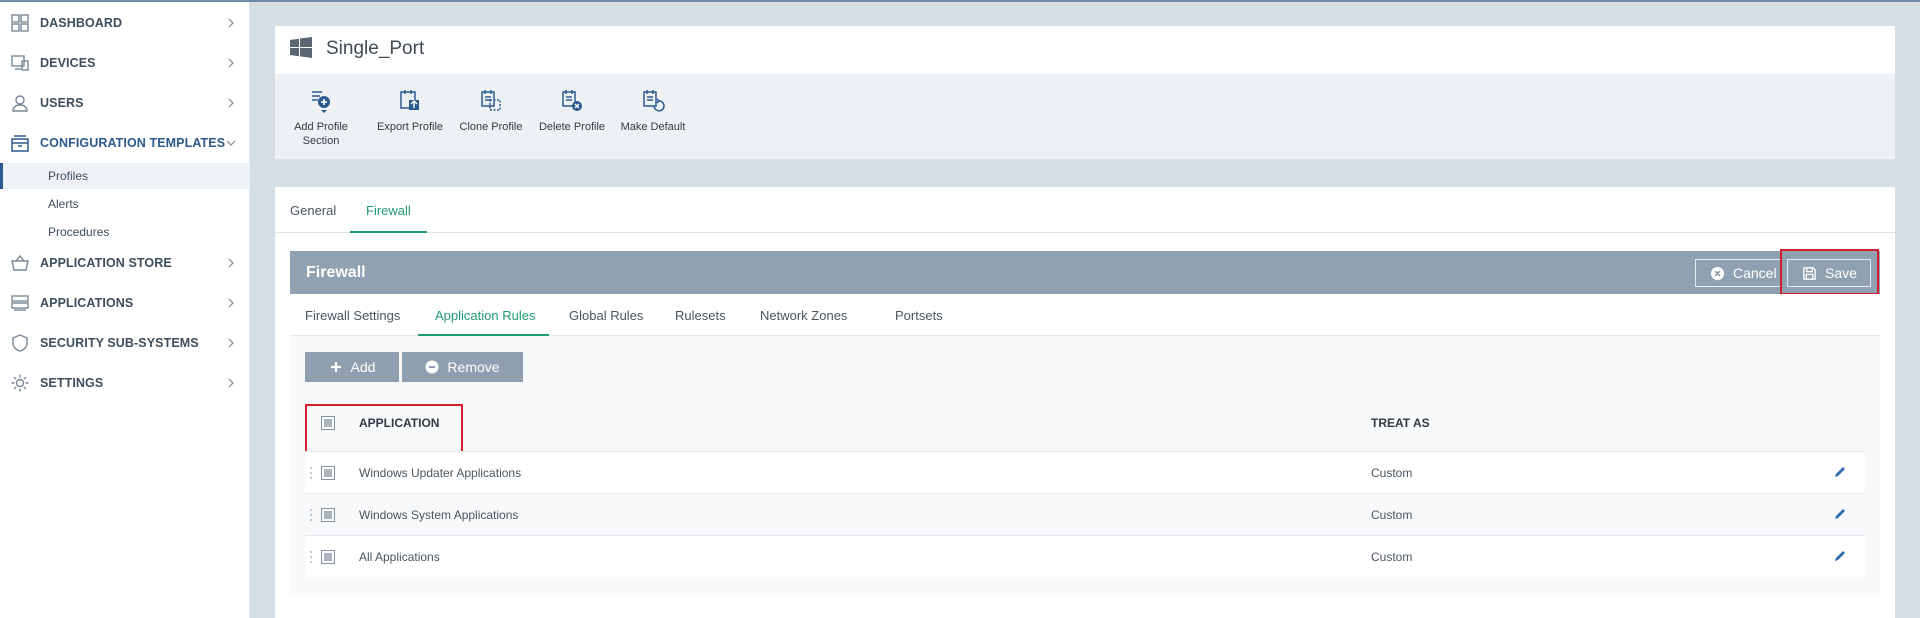 The height and width of the screenshot is (618, 1920). I want to click on profile-tabs: General Firewall, so click(1085, 210).